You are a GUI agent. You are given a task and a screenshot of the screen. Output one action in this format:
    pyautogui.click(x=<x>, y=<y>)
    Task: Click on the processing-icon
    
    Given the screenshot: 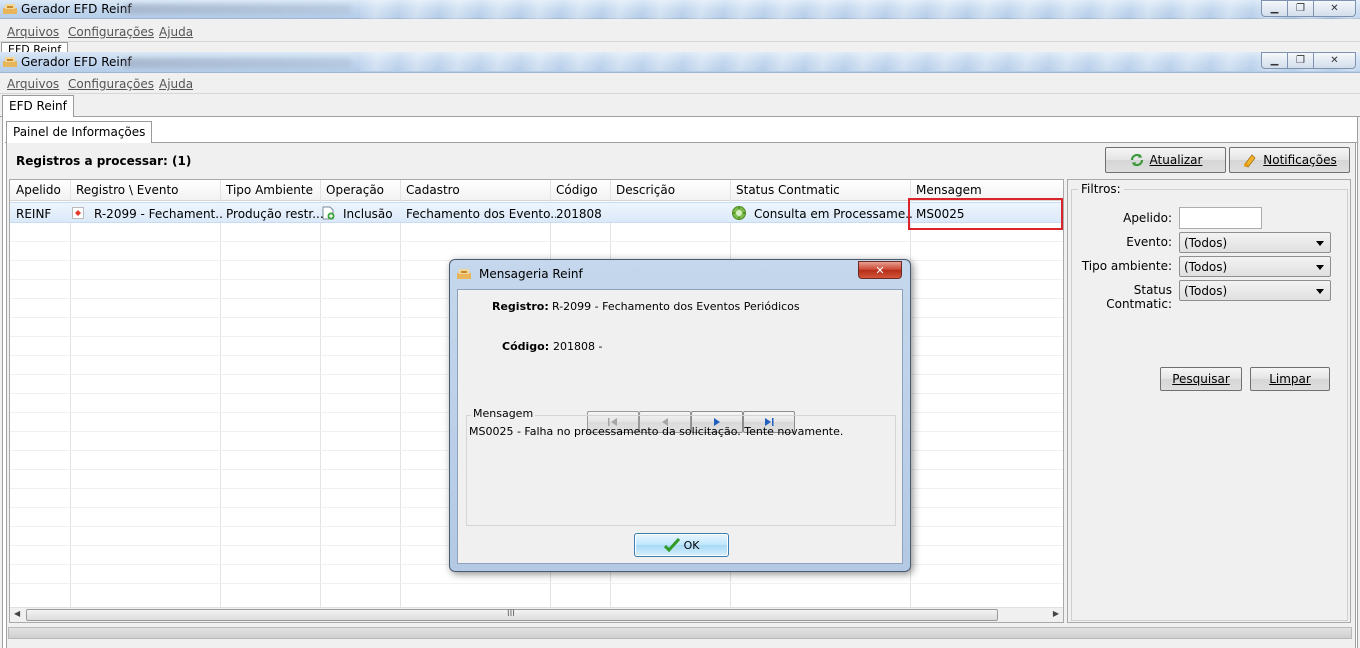 What is the action you would take?
    pyautogui.click(x=739, y=213)
    